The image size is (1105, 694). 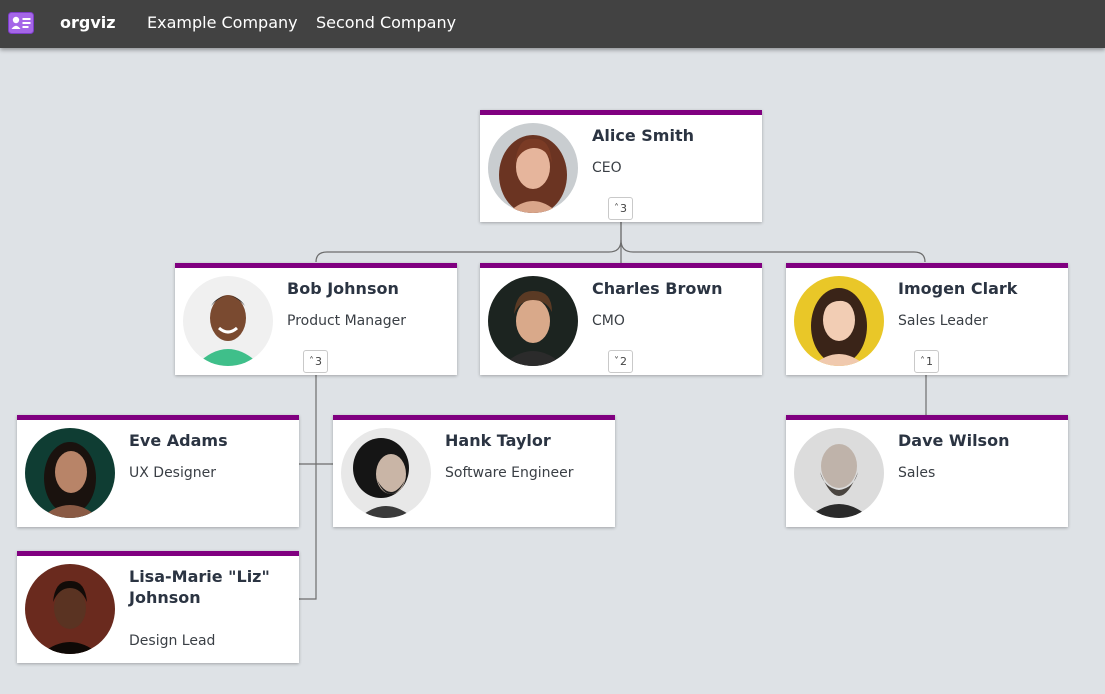 I want to click on org-card-alice-smith: Alice Smith CEO ˄ 3, so click(x=621, y=166).